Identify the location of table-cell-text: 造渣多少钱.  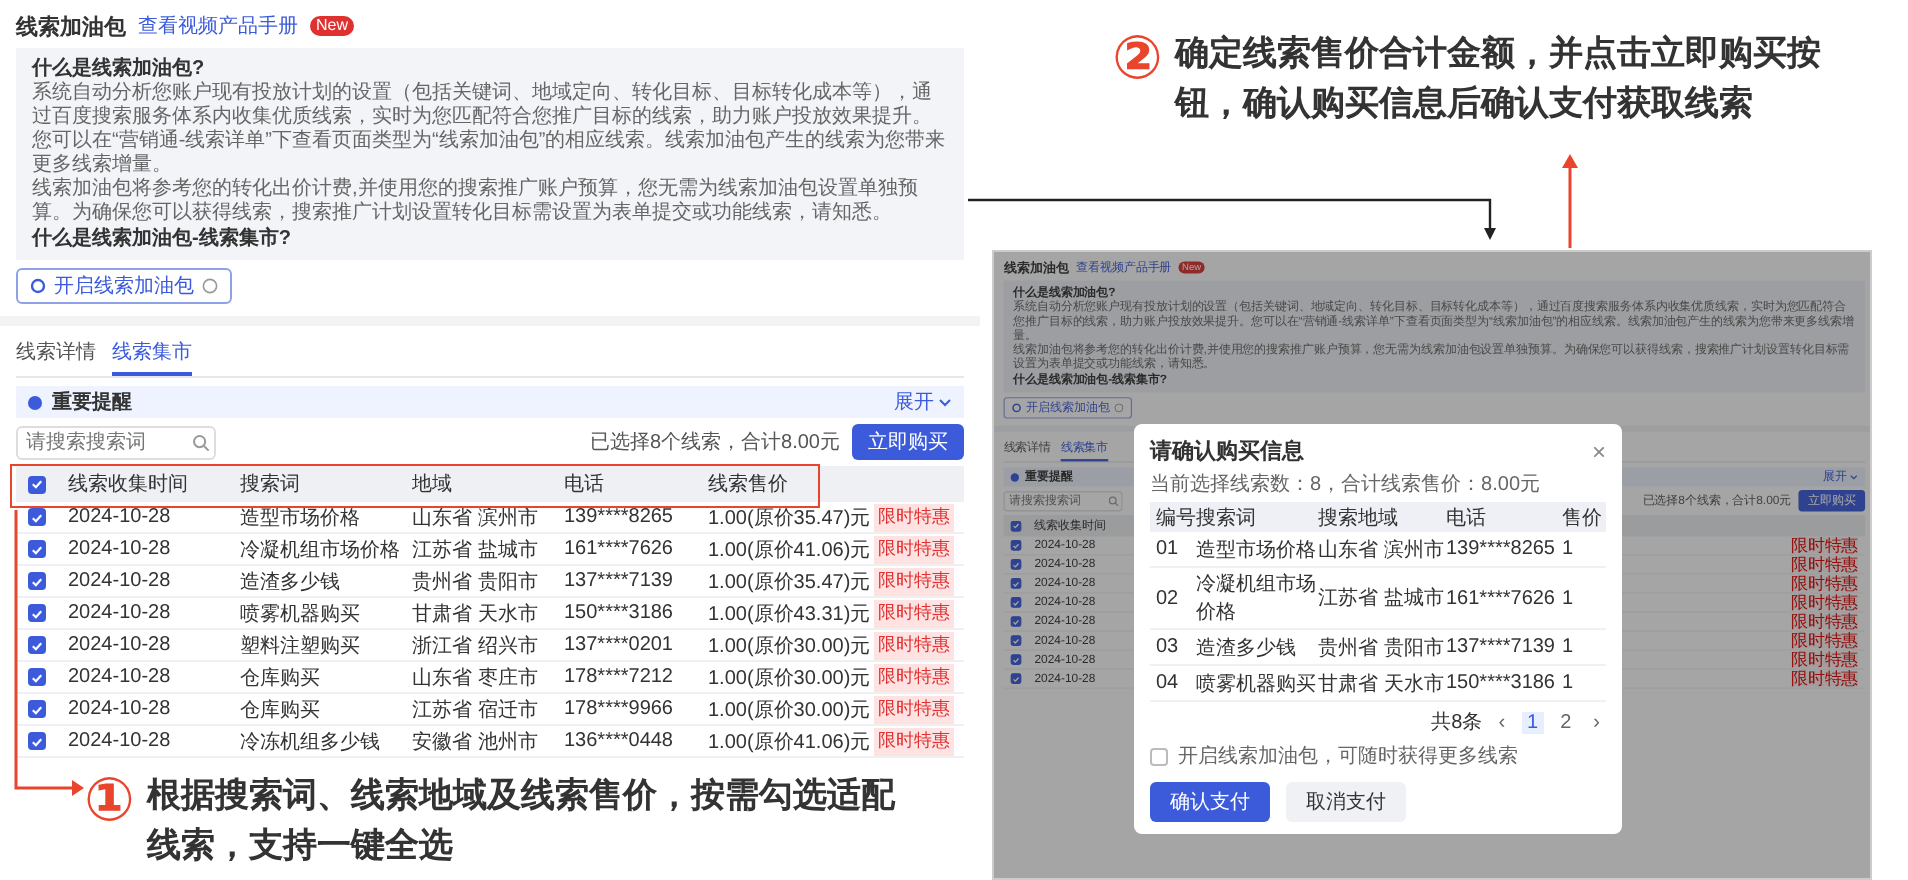
(1247, 648).